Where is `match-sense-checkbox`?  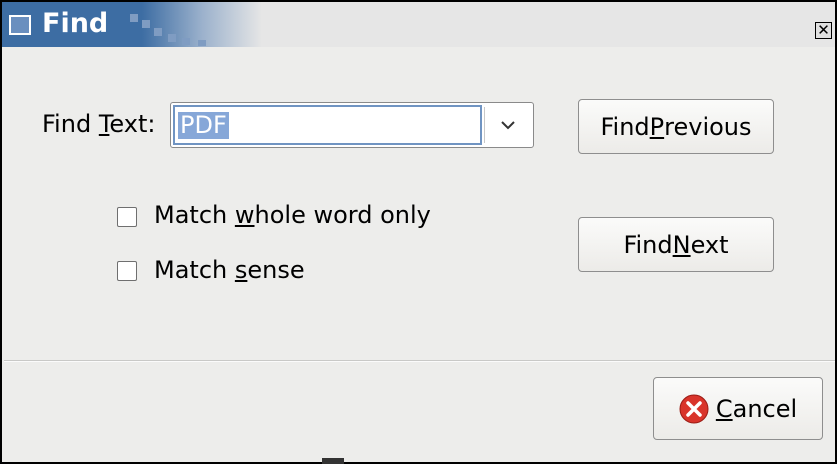
match-sense-checkbox is located at coordinates (127, 271).